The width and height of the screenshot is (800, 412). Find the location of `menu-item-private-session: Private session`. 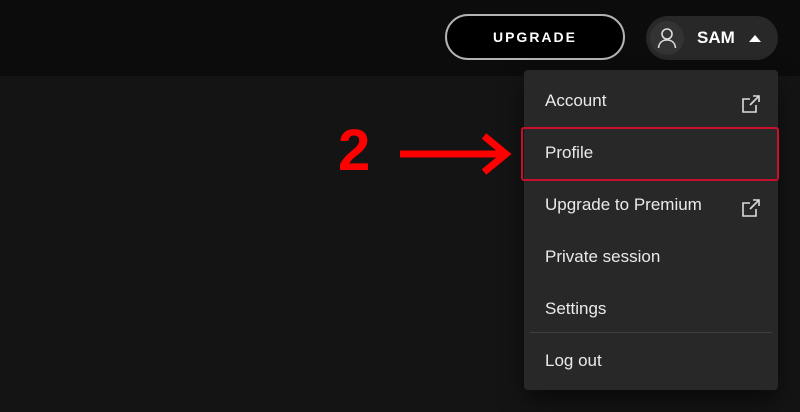

menu-item-private-session: Private session is located at coordinates (651, 257).